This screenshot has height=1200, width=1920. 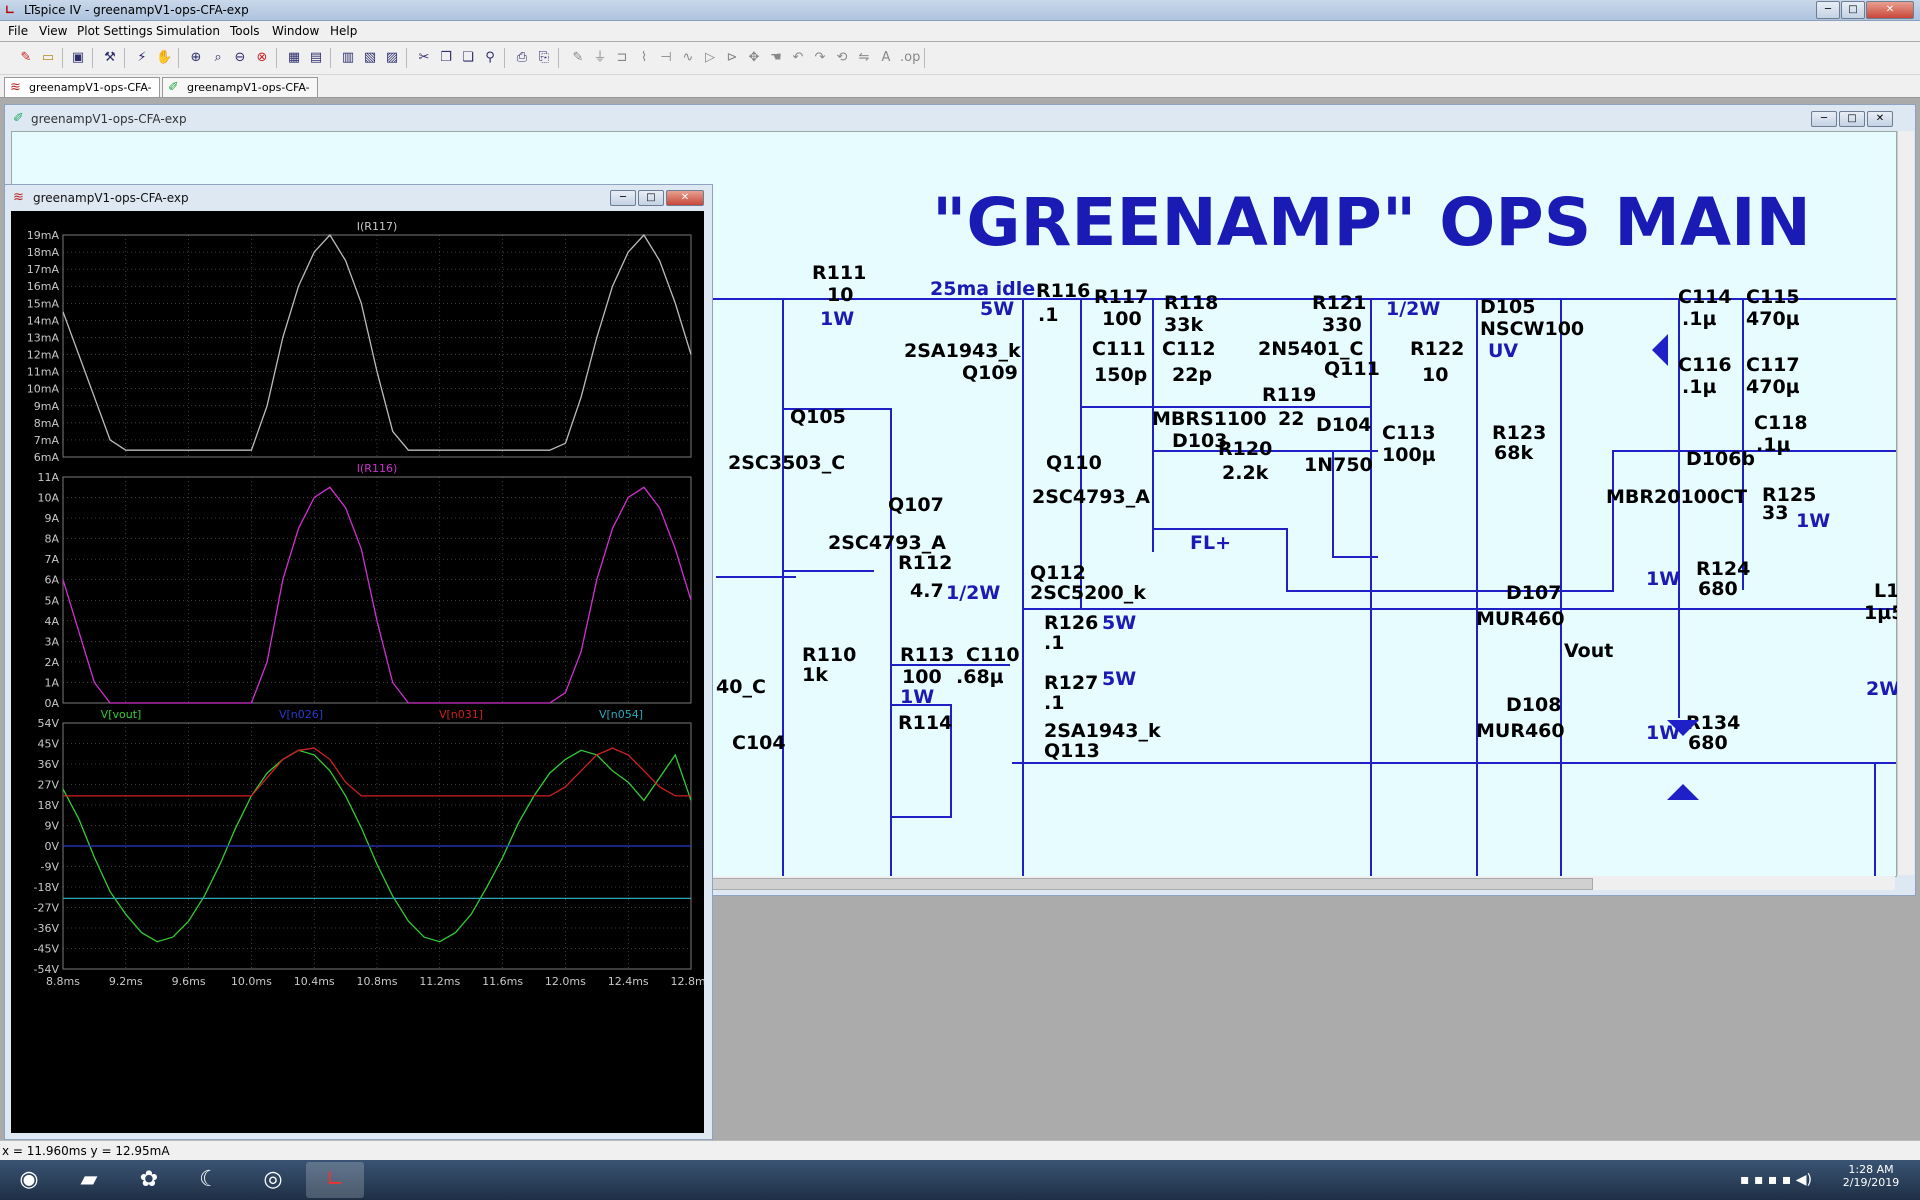 I want to click on mirror-icon: ⇋, so click(x=864, y=58).